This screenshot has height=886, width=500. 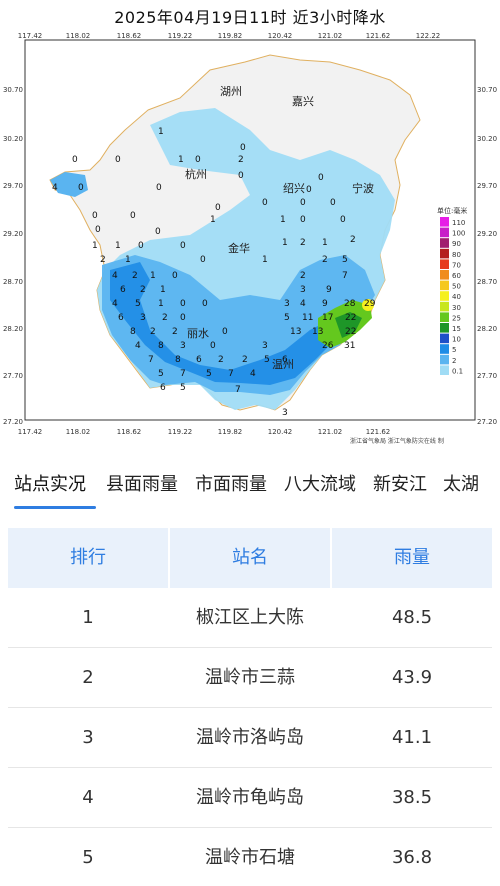 What do you see at coordinates (454, 350) in the screenshot?
I see `legend-label: 5` at bounding box center [454, 350].